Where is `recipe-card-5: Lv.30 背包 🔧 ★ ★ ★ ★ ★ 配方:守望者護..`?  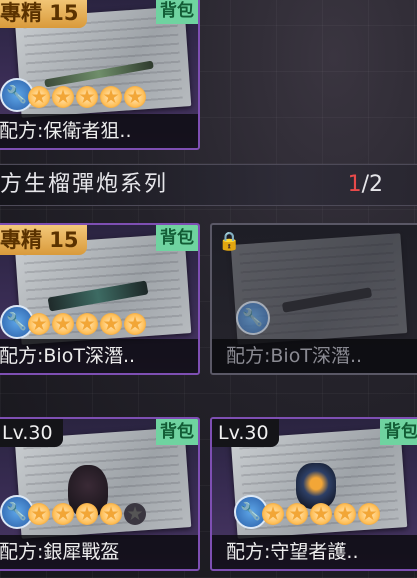
recipe-card-5: Lv.30 背包 🔧 ★ ★ ★ ★ ★ 配方:守望者護.. is located at coordinates (313, 494).